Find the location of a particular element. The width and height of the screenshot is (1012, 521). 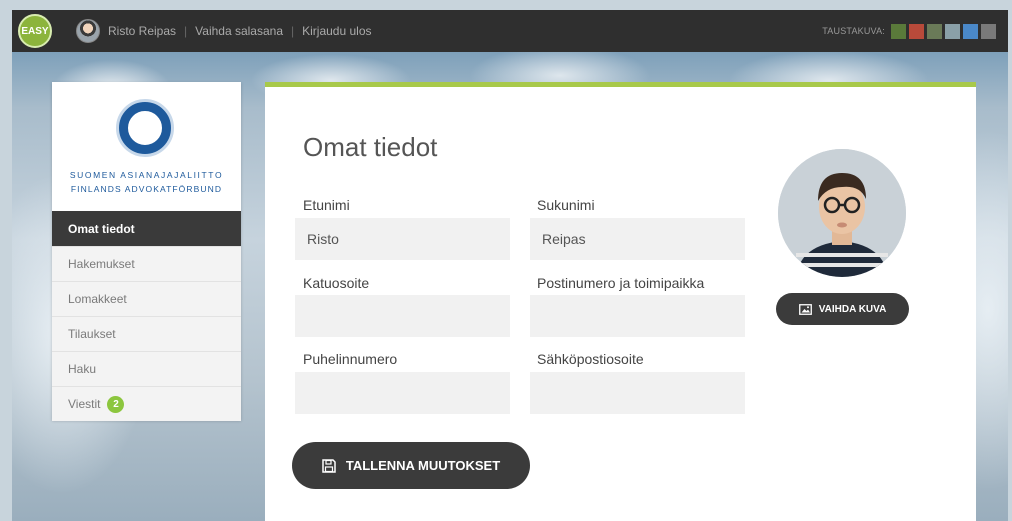

change-photo-button: VAIHDA KUVA is located at coordinates (842, 309).